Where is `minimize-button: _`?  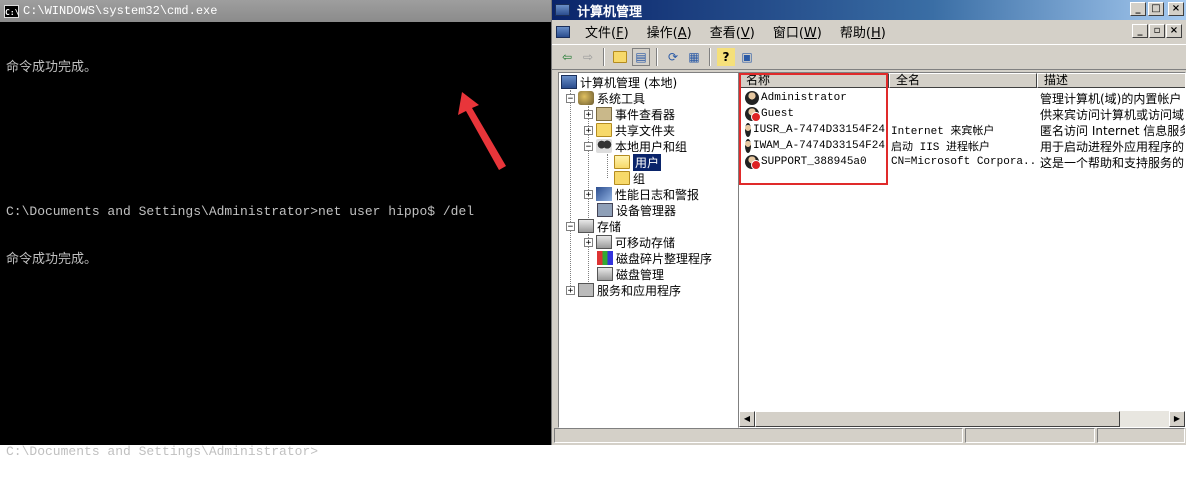 minimize-button: _ is located at coordinates (1138, 9).